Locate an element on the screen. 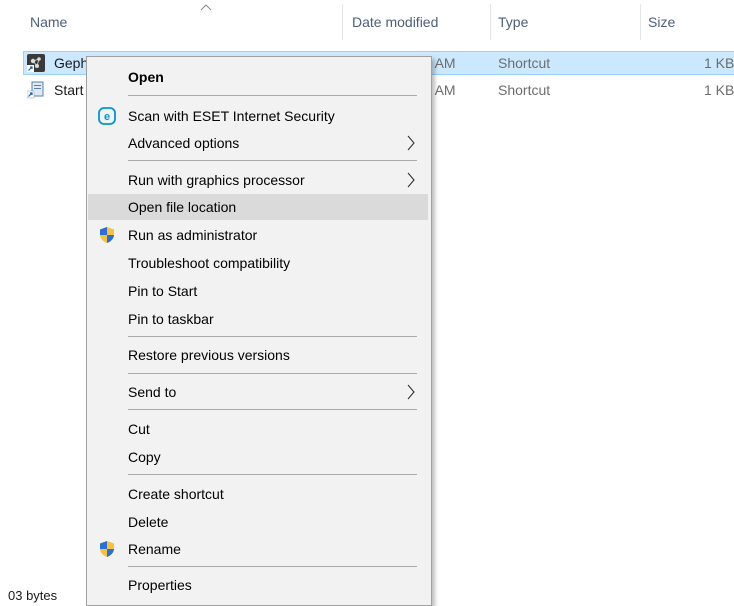 The height and width of the screenshot is (606, 734). menu-item-copy: Copy is located at coordinates (258, 457).